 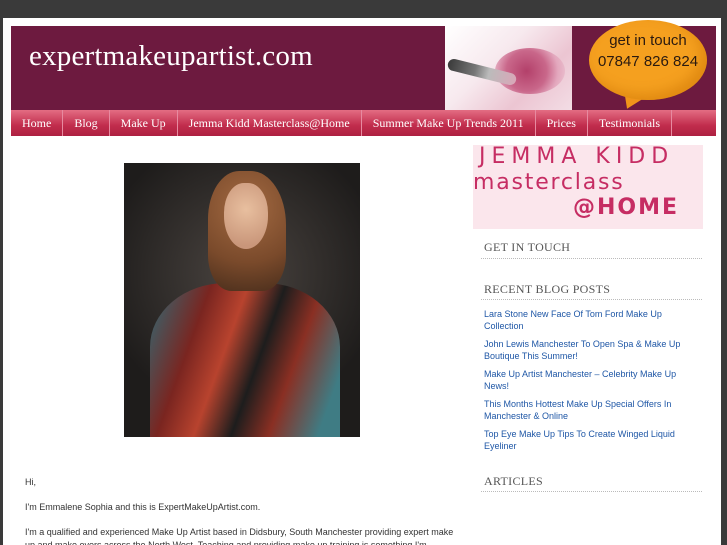 I want to click on recent-posts-heading: RECENT BLOG POSTS, so click(x=547, y=289).